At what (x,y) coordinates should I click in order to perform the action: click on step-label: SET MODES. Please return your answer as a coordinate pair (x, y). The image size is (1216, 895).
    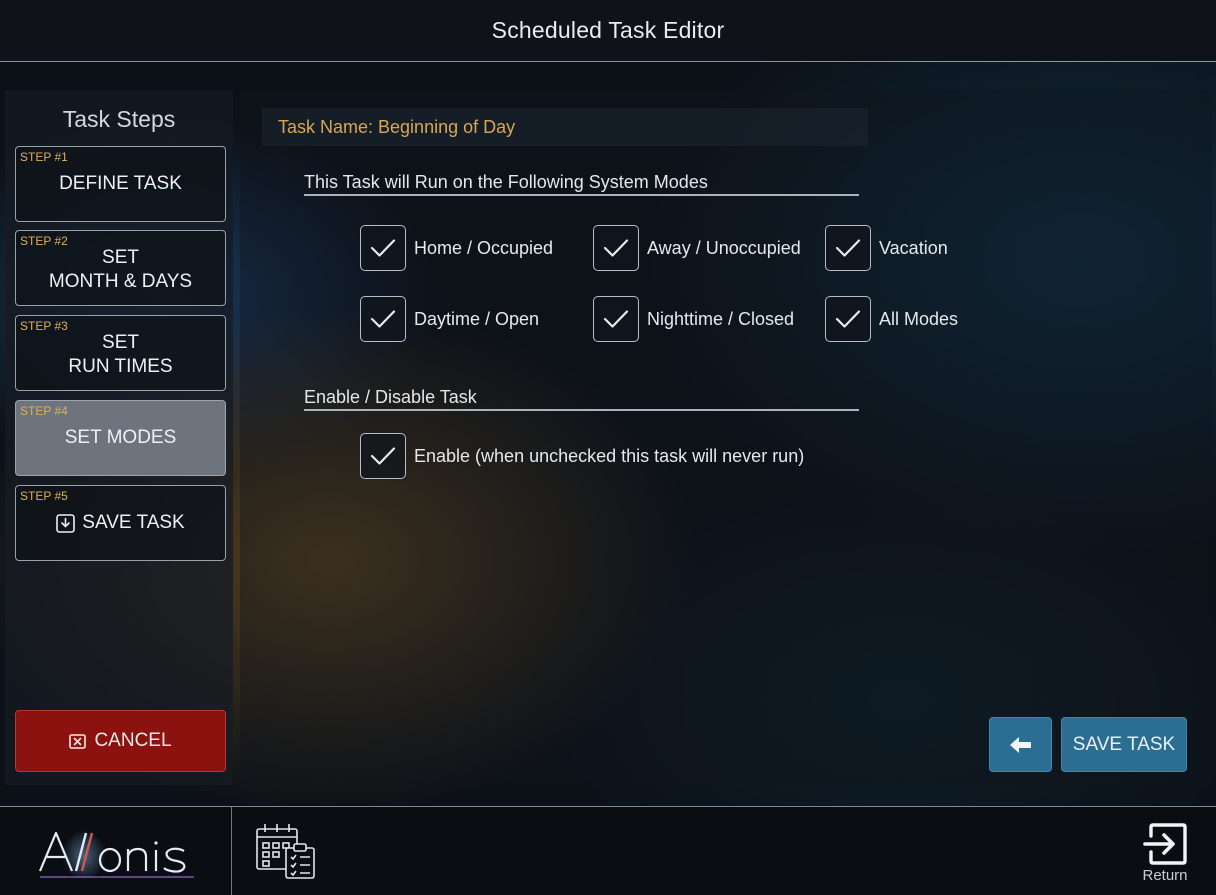
    Looking at the image, I should click on (120, 437).